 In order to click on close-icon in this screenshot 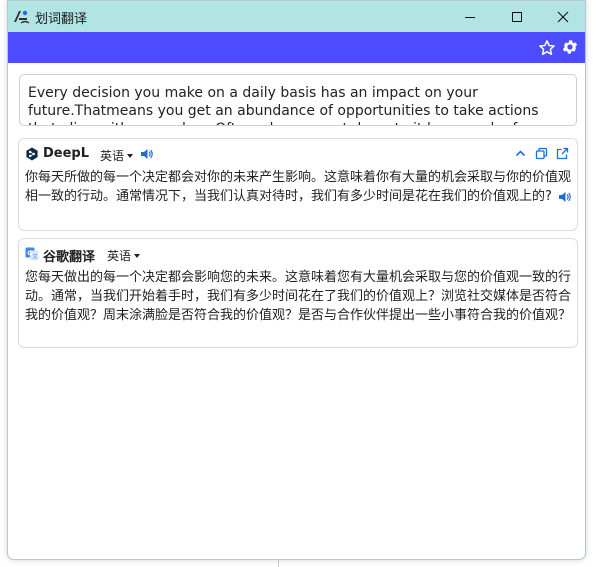, I will do `click(563, 16)`.